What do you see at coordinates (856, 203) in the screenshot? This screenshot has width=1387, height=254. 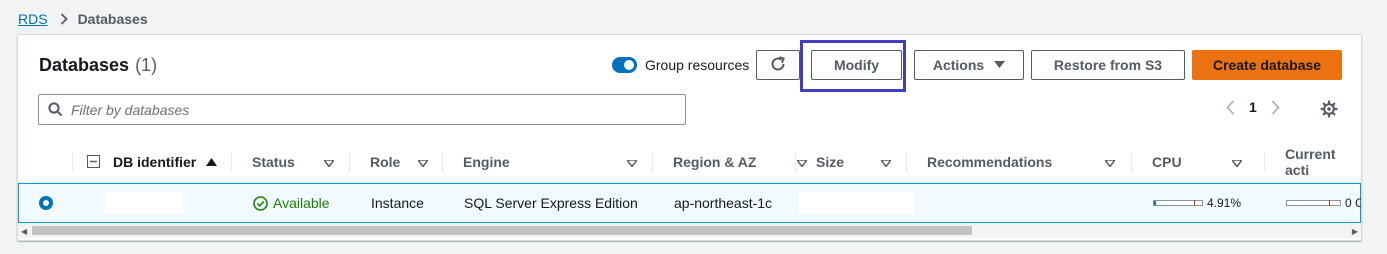 I see `redacted-size` at bounding box center [856, 203].